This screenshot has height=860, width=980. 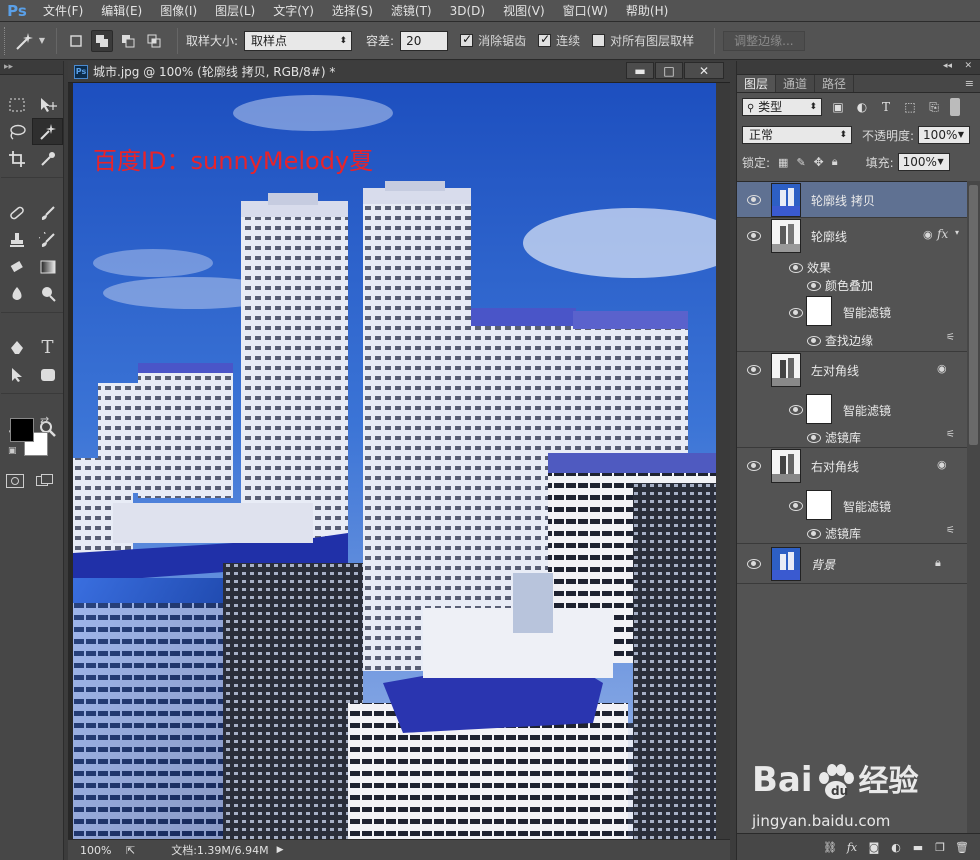 I want to click on type-tool: T, so click(x=47, y=347).